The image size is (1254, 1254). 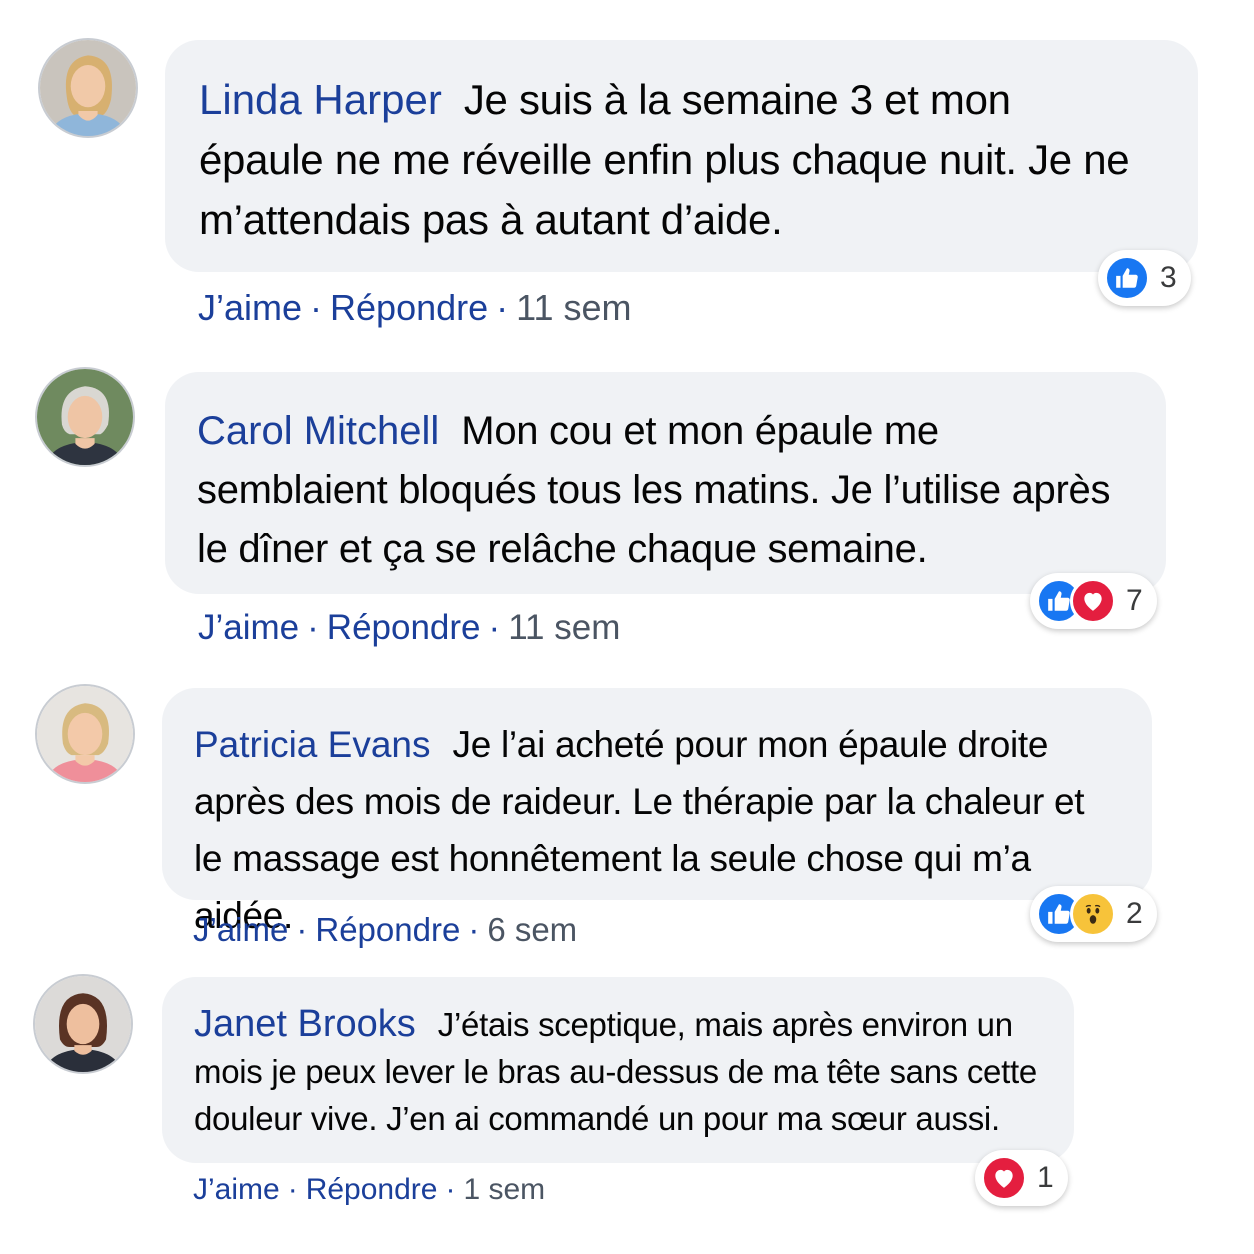 What do you see at coordinates (1045, 1177) in the screenshot?
I see `reaction-count: 1` at bounding box center [1045, 1177].